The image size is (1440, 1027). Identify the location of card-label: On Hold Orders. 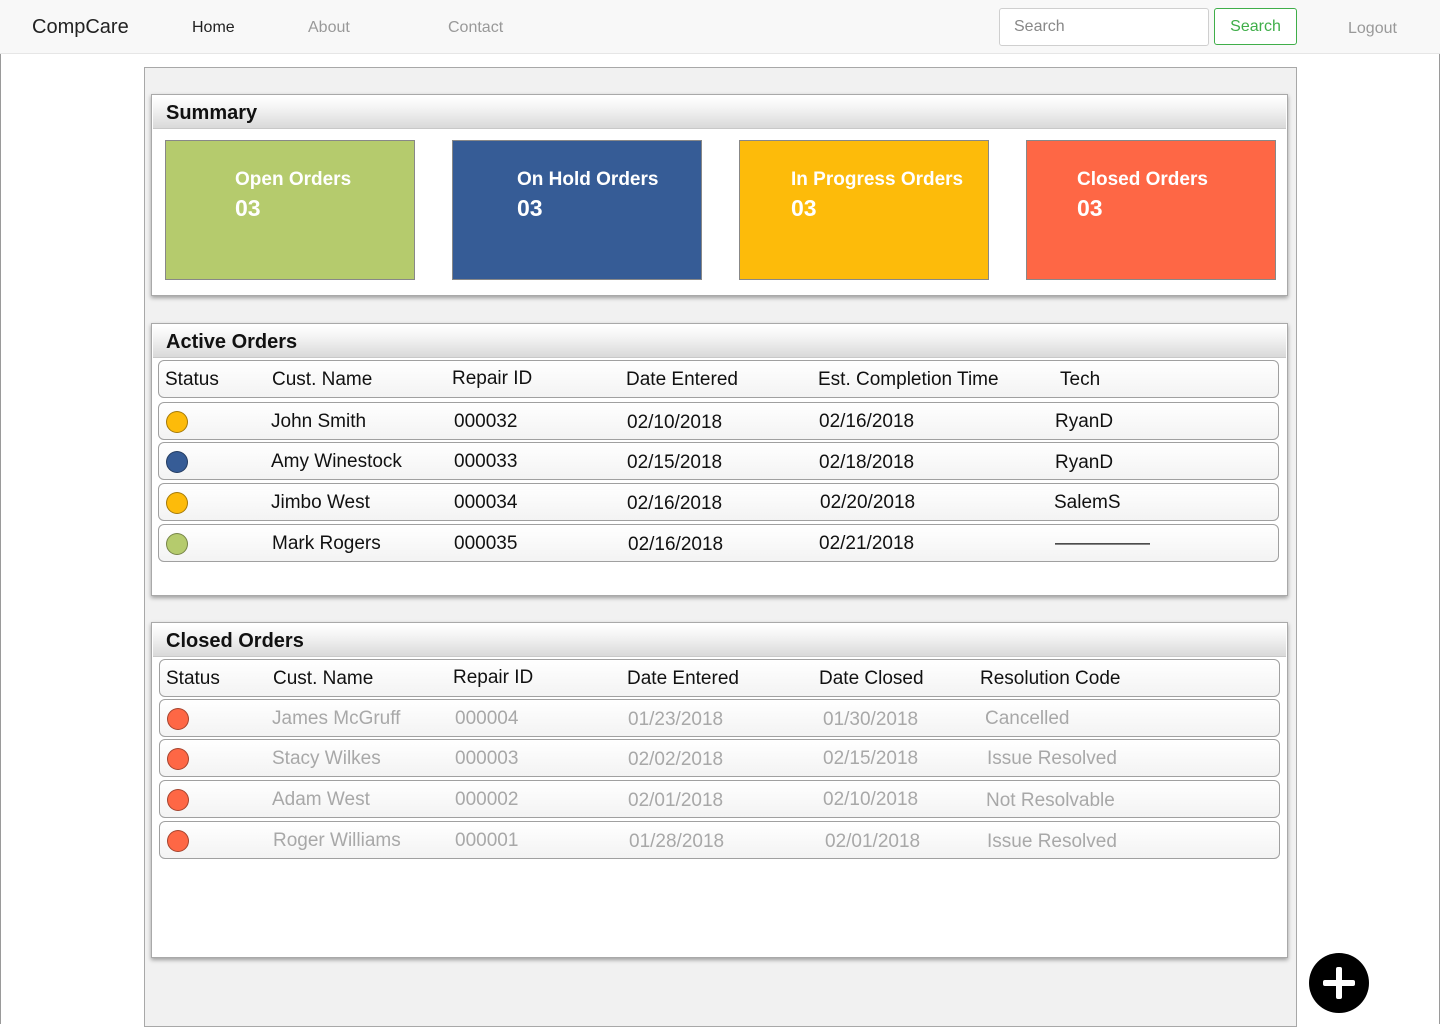
(588, 179).